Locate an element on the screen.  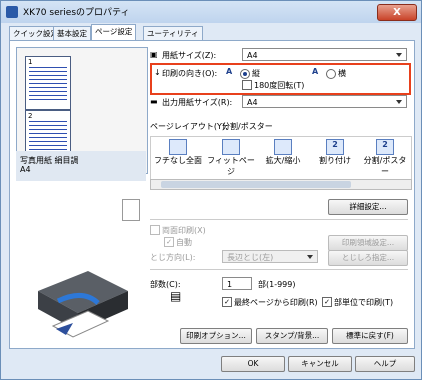
binding-label: とじ方向(L): is located at coordinates (173, 257).